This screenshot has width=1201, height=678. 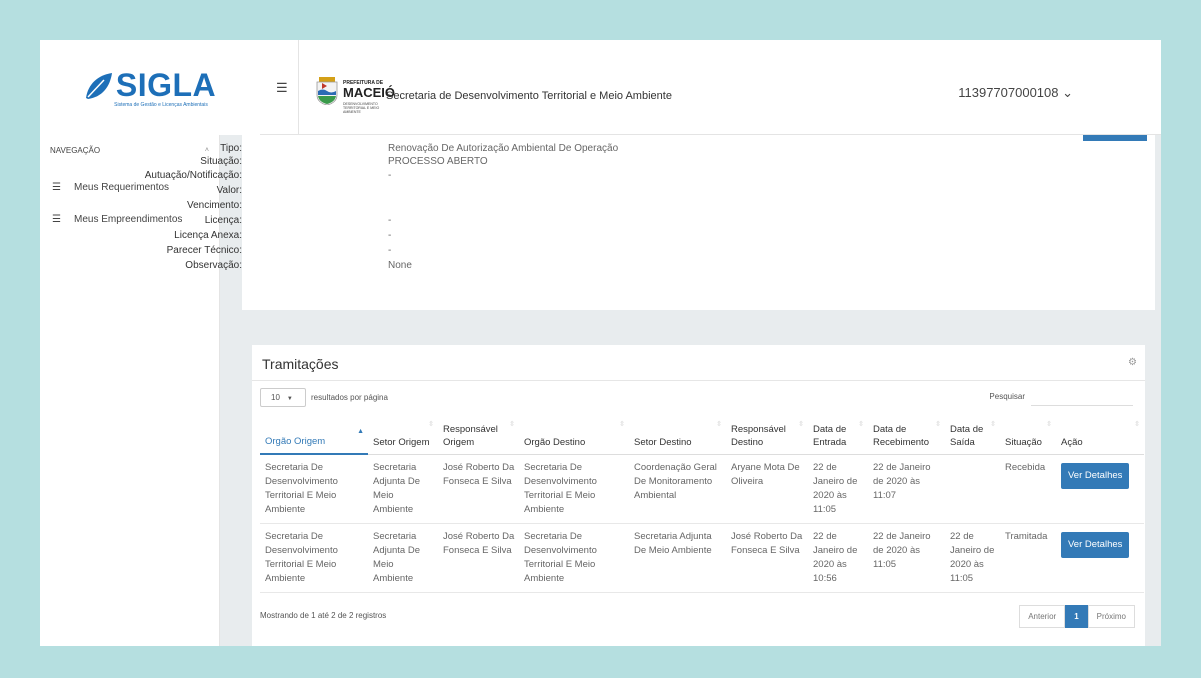 I want to click on detail-label: Licença Anexa:, so click(x=208, y=235).